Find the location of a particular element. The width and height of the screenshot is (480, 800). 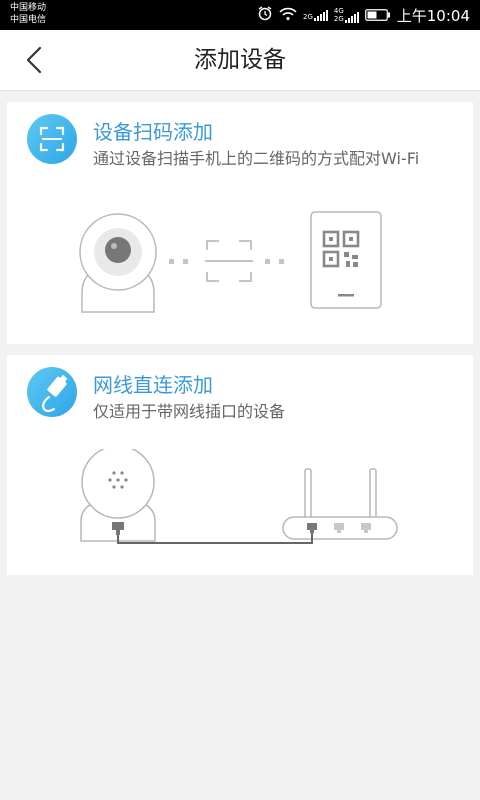

carrier-2: 中国电信 is located at coordinates (28, 20).